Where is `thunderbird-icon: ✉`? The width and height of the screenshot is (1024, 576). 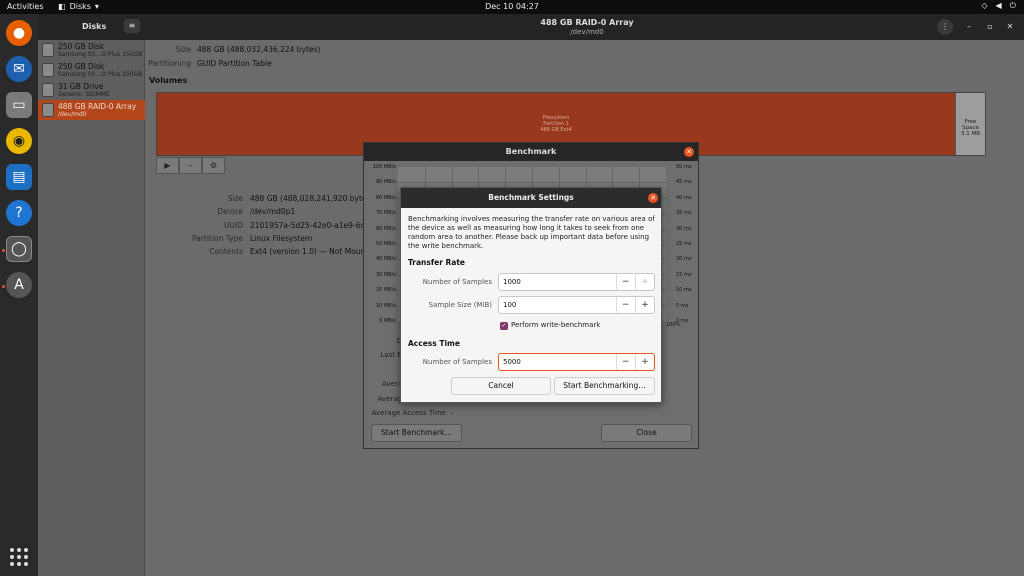
thunderbird-icon: ✉ is located at coordinates (19, 69).